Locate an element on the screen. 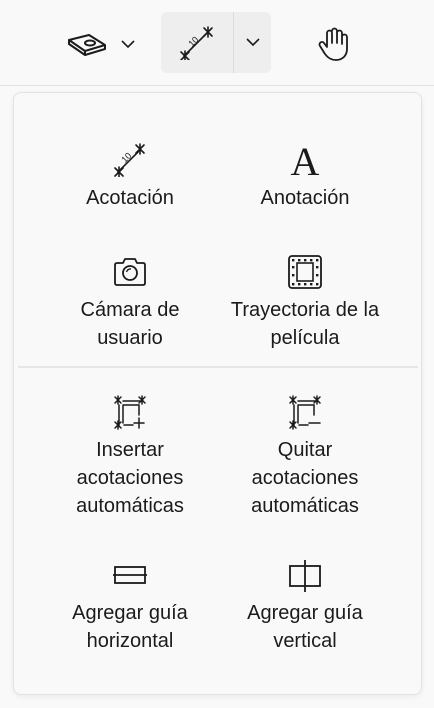 Image resolution: width=434 pixels, height=708 pixels. dimension-tool-dropdown is located at coordinates (252, 42).